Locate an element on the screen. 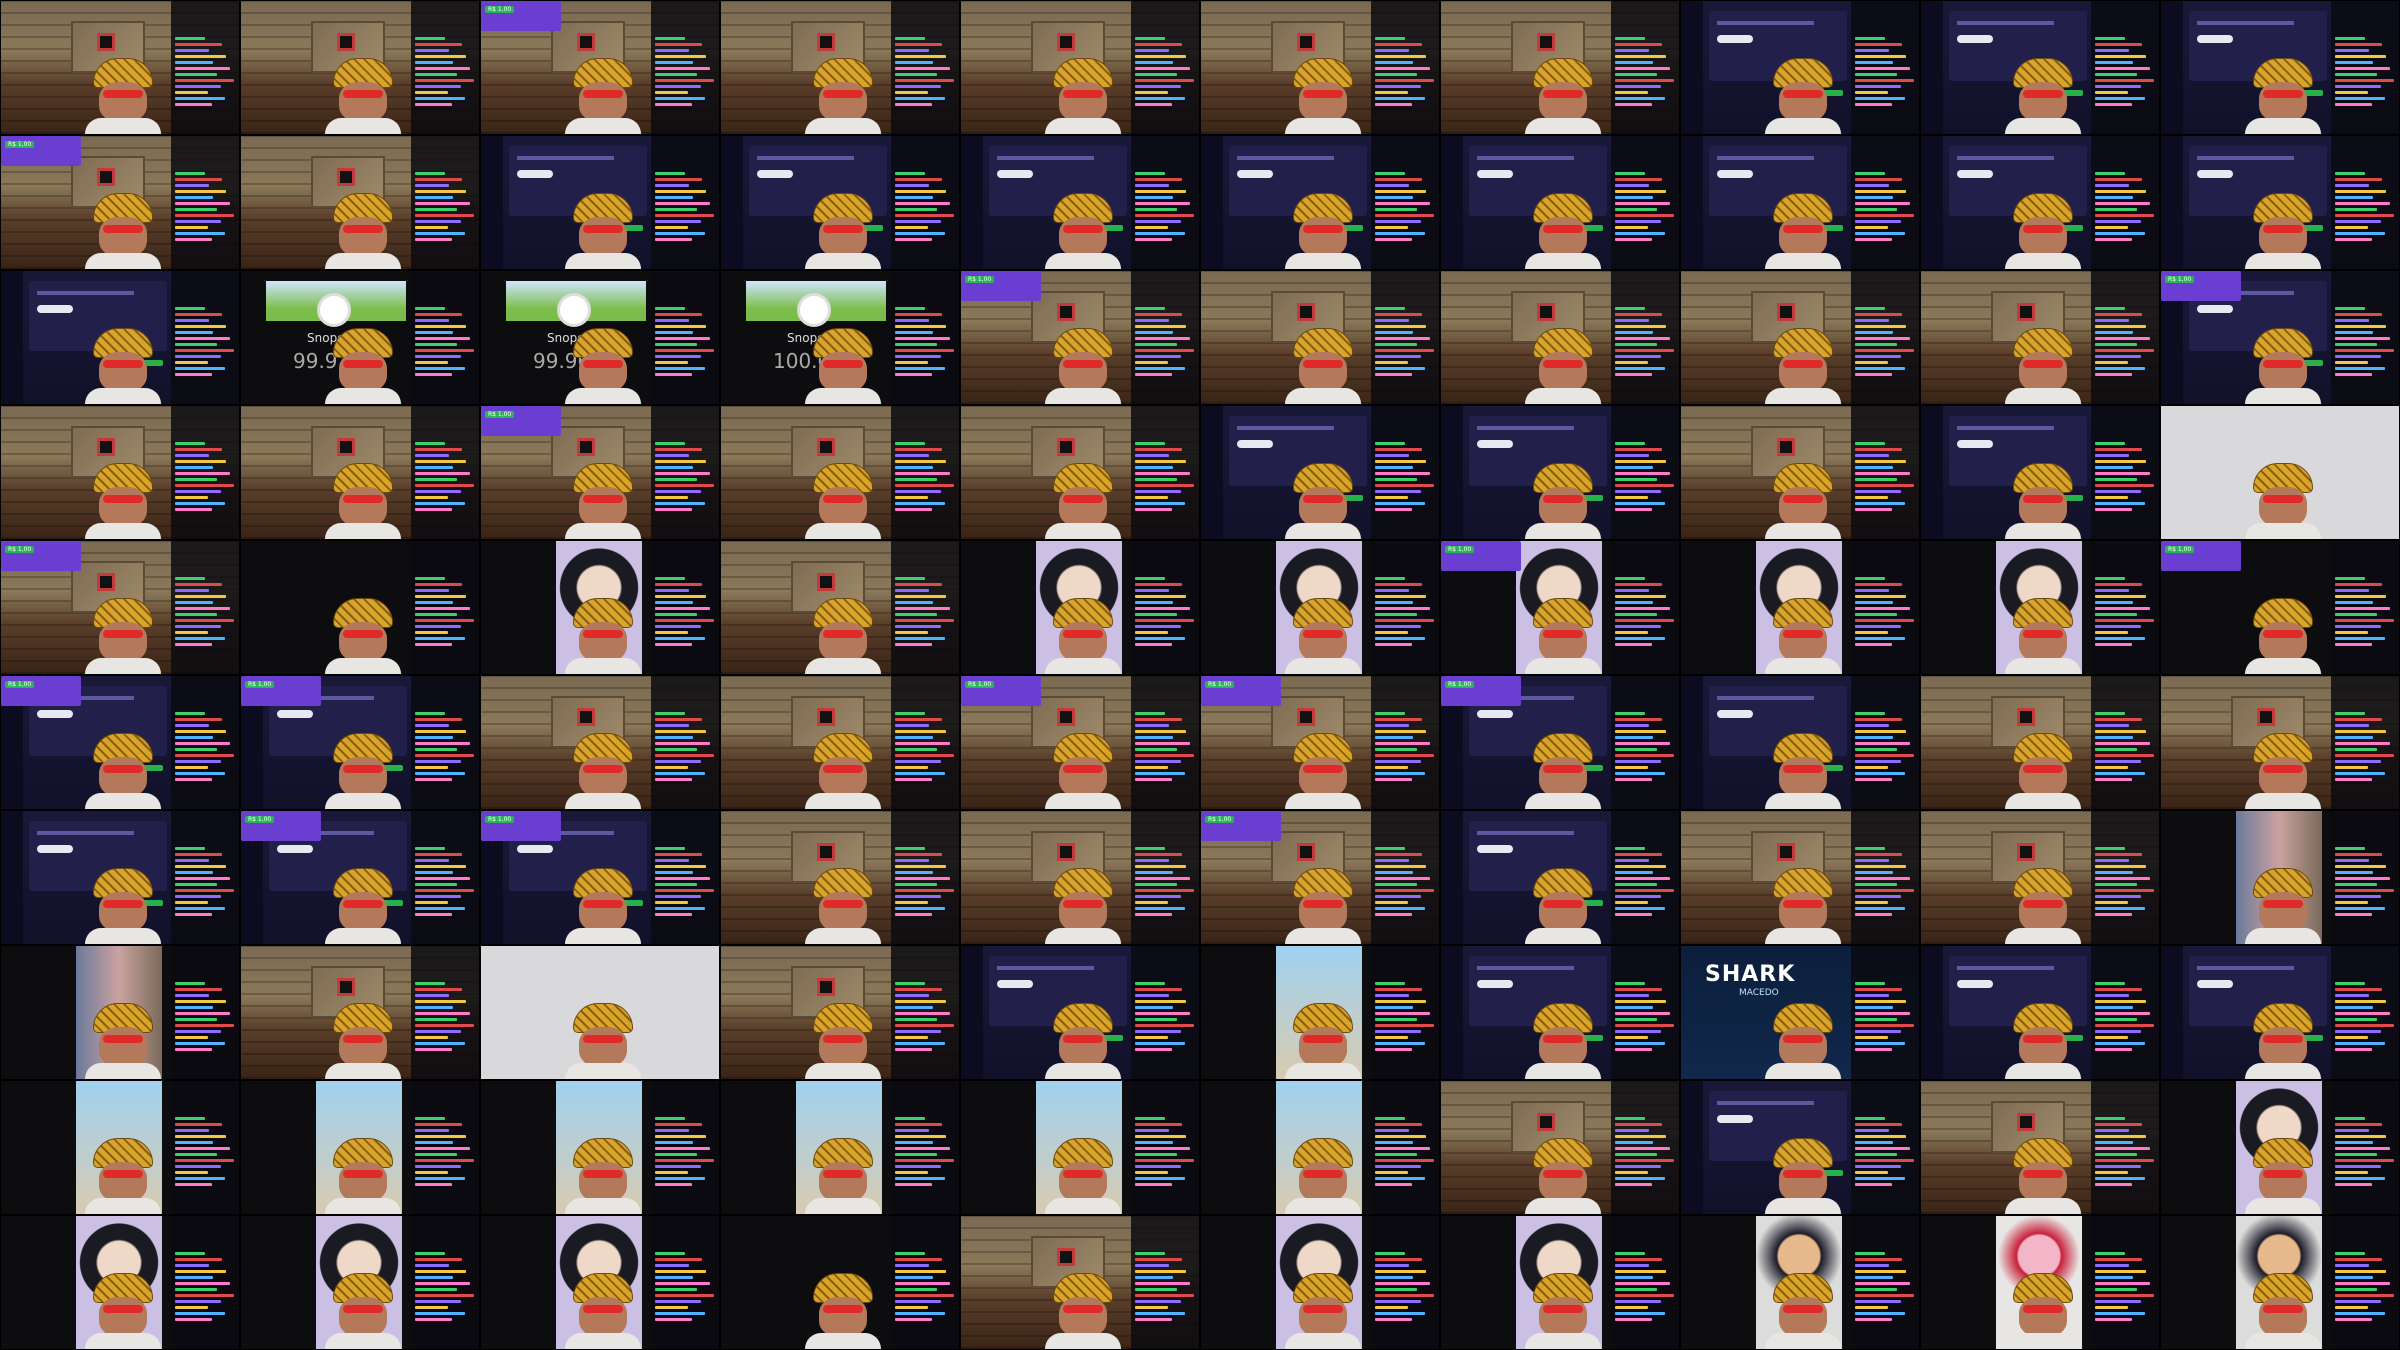  video-thumbnail: Snopey 99.912 is located at coordinates (360, 337).